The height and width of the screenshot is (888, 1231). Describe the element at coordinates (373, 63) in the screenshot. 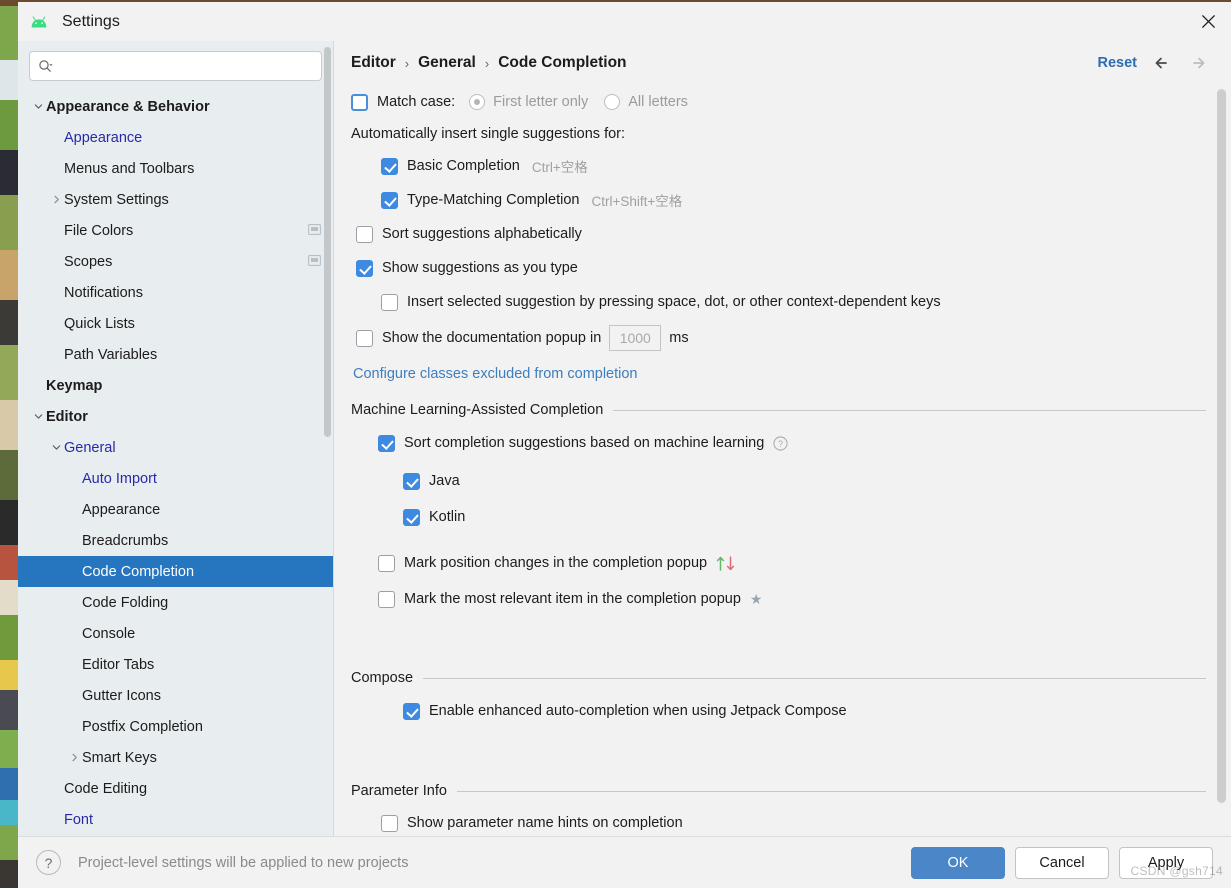

I see `breadcrumb-item: Editor` at that location.